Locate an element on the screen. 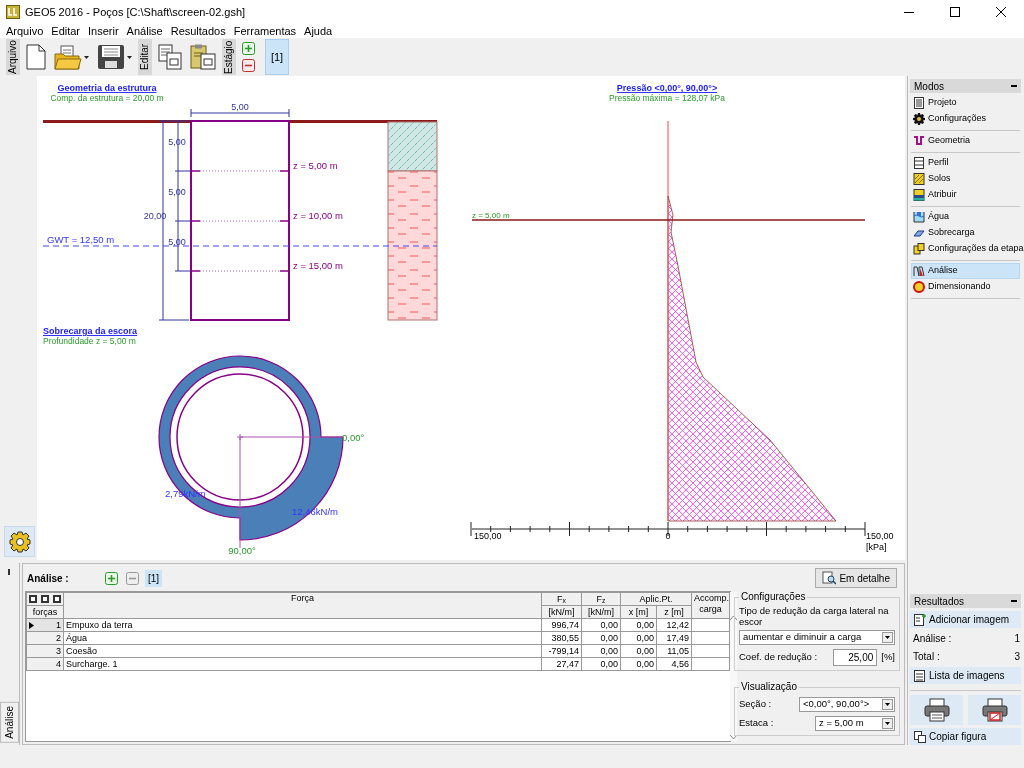 The image size is (1024, 768). menu-item: Ajuda is located at coordinates (318, 31).